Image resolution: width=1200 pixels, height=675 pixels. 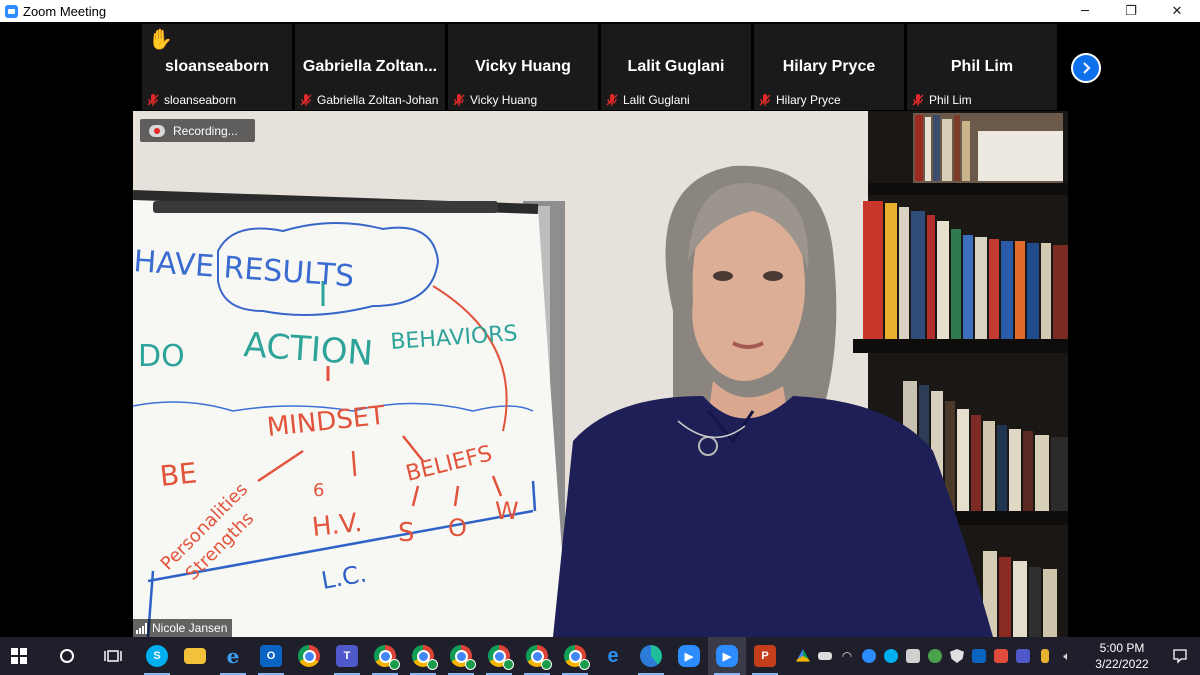 I want to click on participant-tile: Phil Lim Phil Lim, so click(x=982, y=67).